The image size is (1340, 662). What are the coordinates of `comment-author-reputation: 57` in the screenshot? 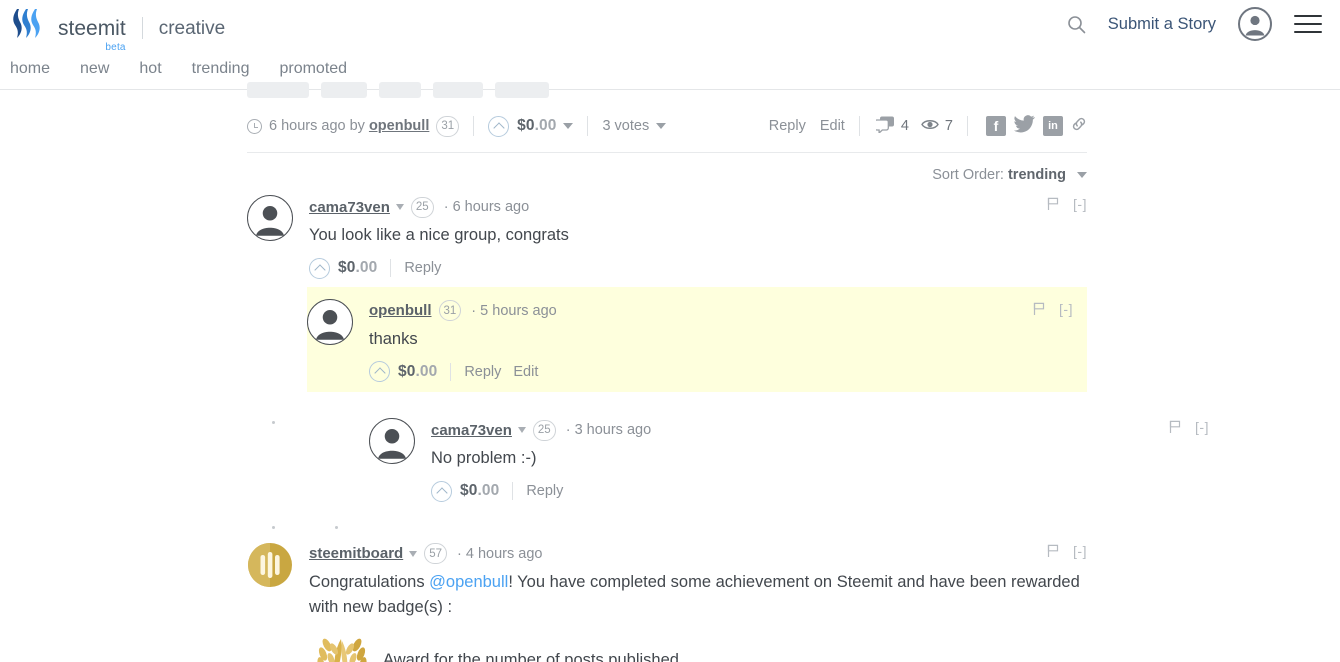 It's located at (435, 554).